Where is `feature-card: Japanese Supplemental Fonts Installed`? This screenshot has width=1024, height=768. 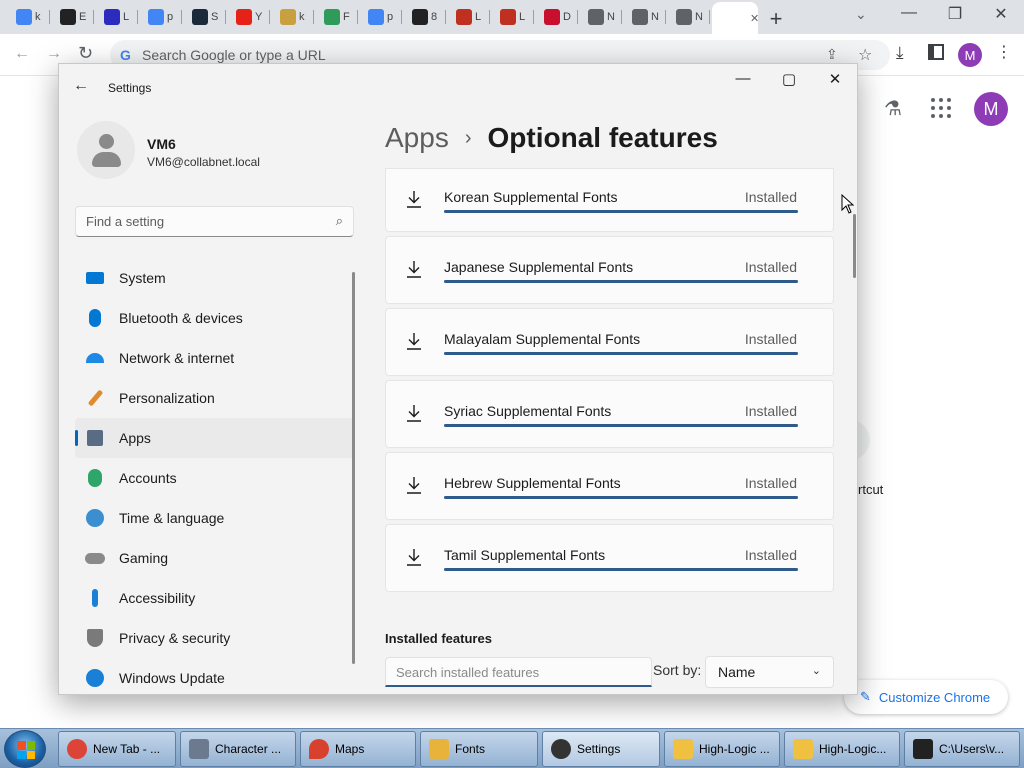 feature-card: Japanese Supplemental Fonts Installed is located at coordinates (609, 270).